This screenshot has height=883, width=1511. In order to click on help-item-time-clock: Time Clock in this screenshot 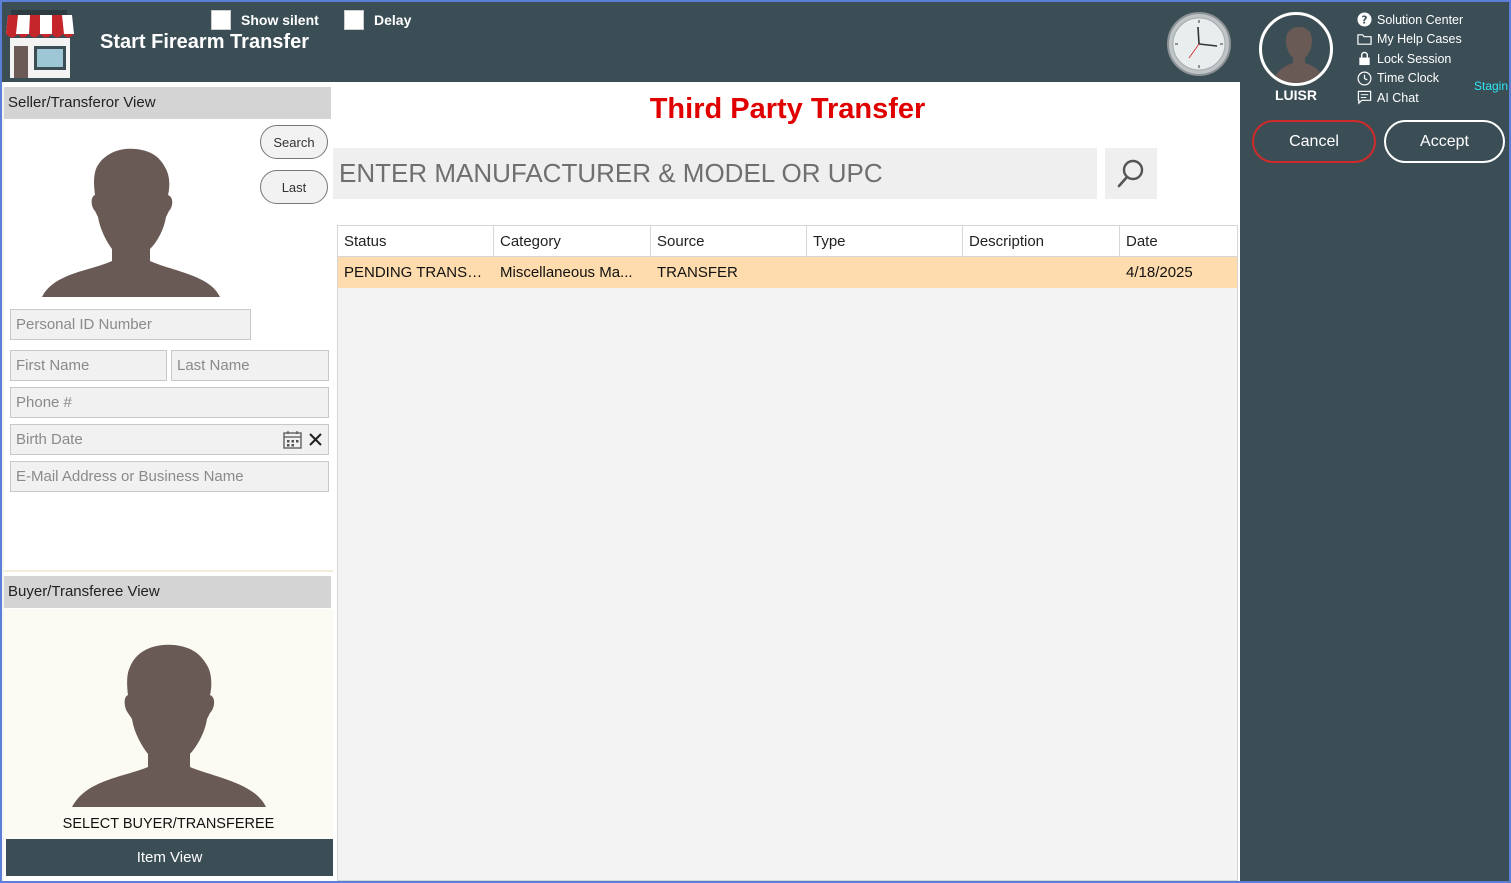, I will do `click(1410, 79)`.